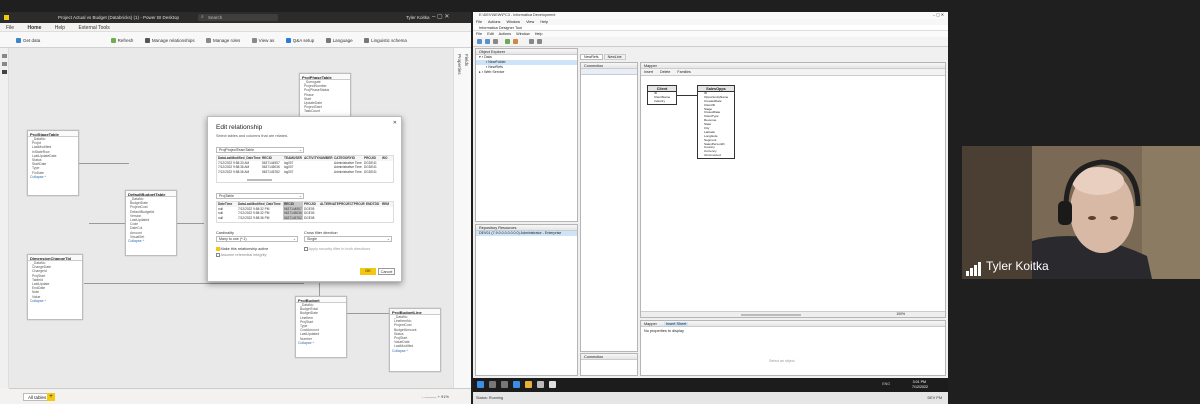 The image size is (1200, 404). What do you see at coordinates (1081, 212) in the screenshot?
I see `webcam-tile: Tyler Koitka` at bounding box center [1081, 212].